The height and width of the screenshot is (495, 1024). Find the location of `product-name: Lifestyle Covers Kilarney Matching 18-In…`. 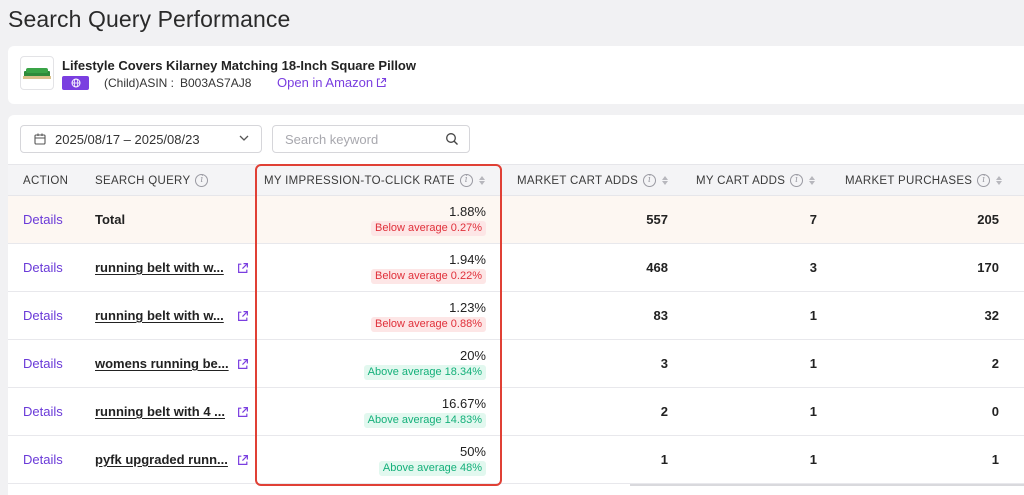

product-name: Lifestyle Covers Kilarney Matching 18-In… is located at coordinates (239, 65).